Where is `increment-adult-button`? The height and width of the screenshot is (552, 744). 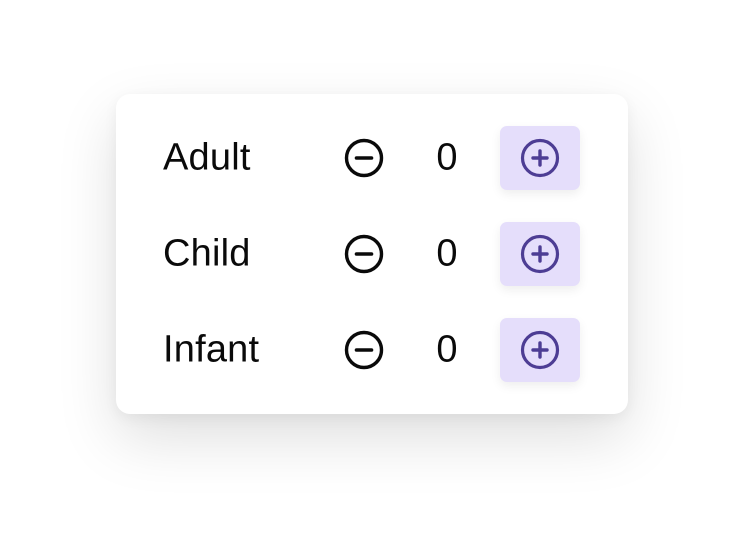
increment-adult-button is located at coordinates (540, 158).